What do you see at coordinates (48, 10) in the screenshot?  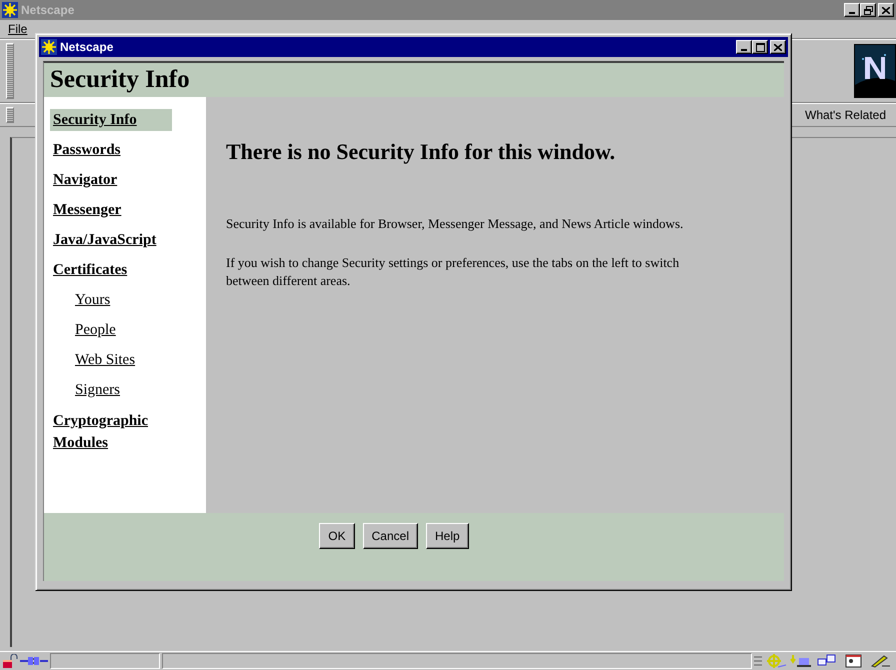 I see `window-title: Netscape` at bounding box center [48, 10].